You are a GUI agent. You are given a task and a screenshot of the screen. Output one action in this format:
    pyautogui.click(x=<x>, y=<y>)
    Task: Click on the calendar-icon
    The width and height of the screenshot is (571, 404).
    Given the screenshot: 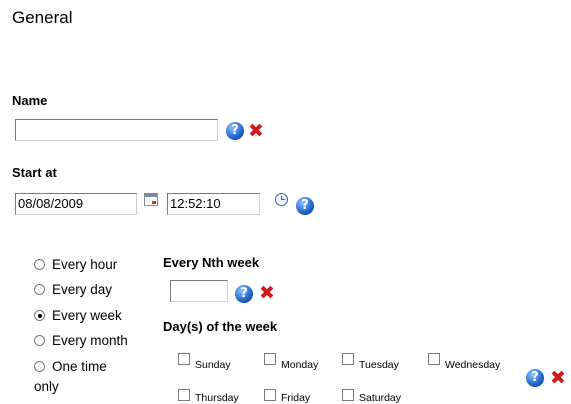 What is the action you would take?
    pyautogui.click(x=151, y=199)
    